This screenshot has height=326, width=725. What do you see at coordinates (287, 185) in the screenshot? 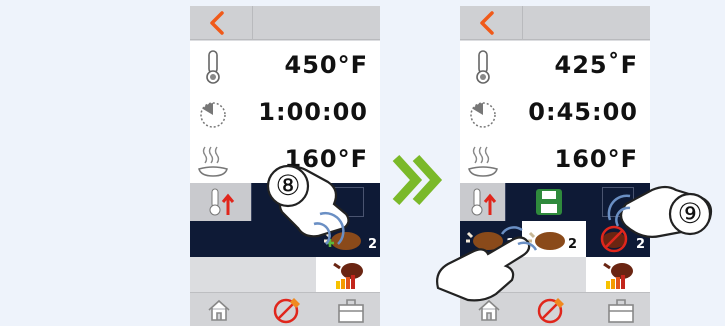
I see `step-number: ⑧` at bounding box center [287, 185].